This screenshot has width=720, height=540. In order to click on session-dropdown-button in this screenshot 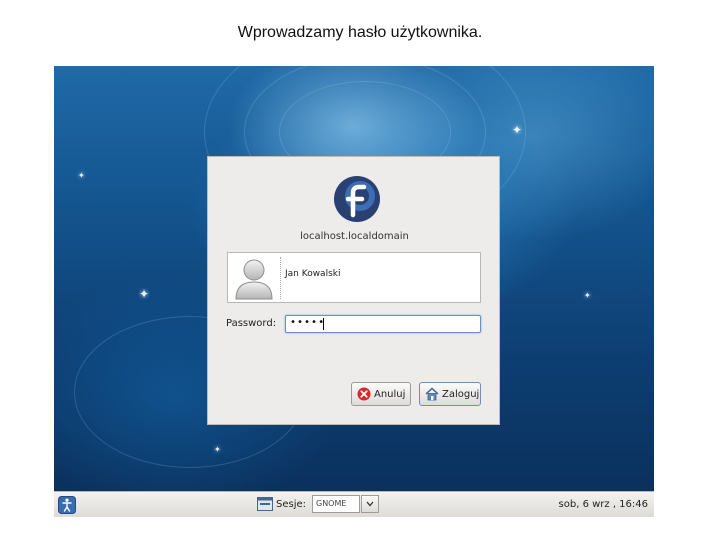, I will do `click(370, 504)`.